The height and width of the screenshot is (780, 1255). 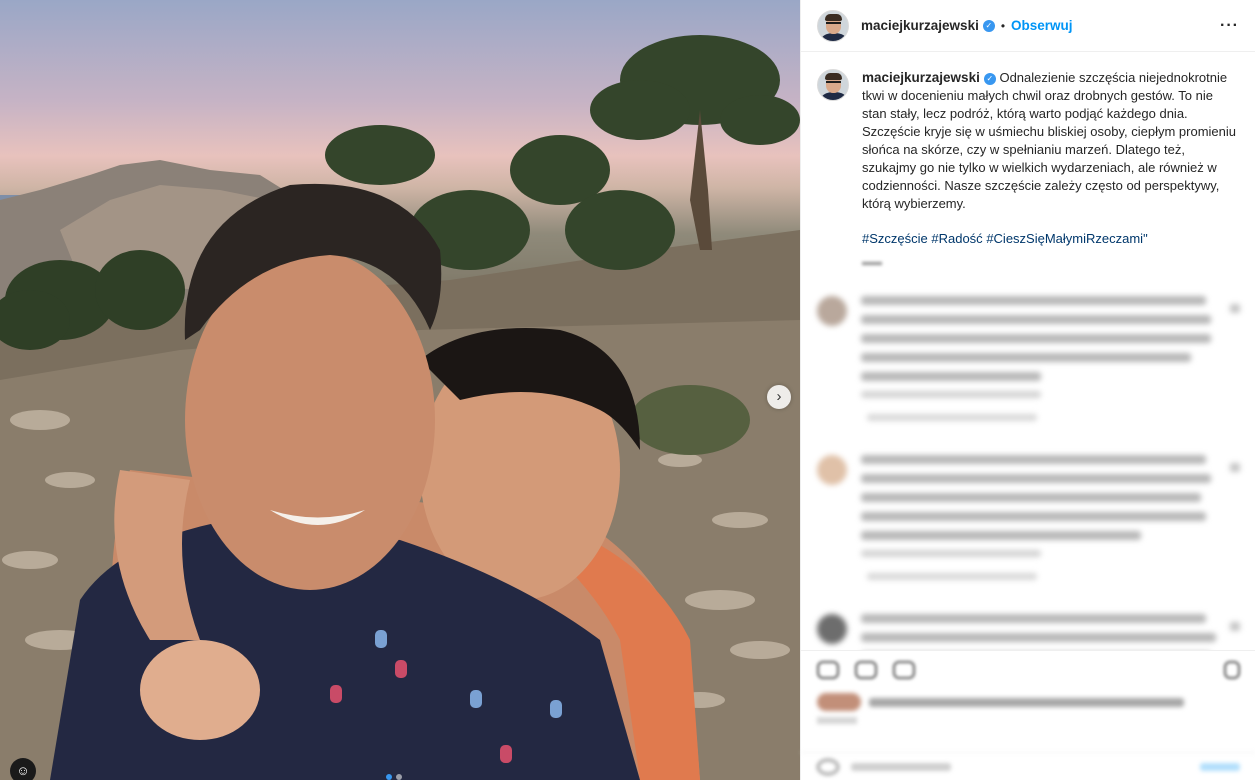 I want to click on liked-by, so click(x=1028, y=695).